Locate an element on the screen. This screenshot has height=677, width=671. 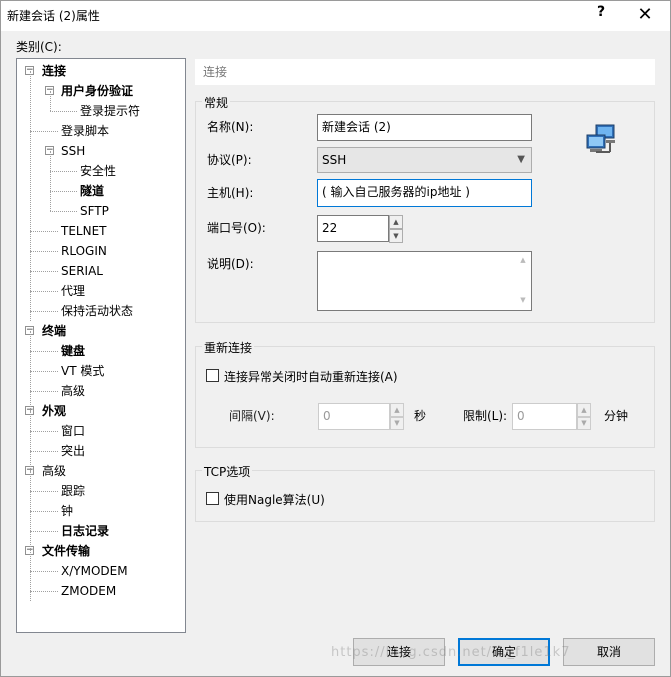
tree-item: X/YMODEM is located at coordinates (94, 571).